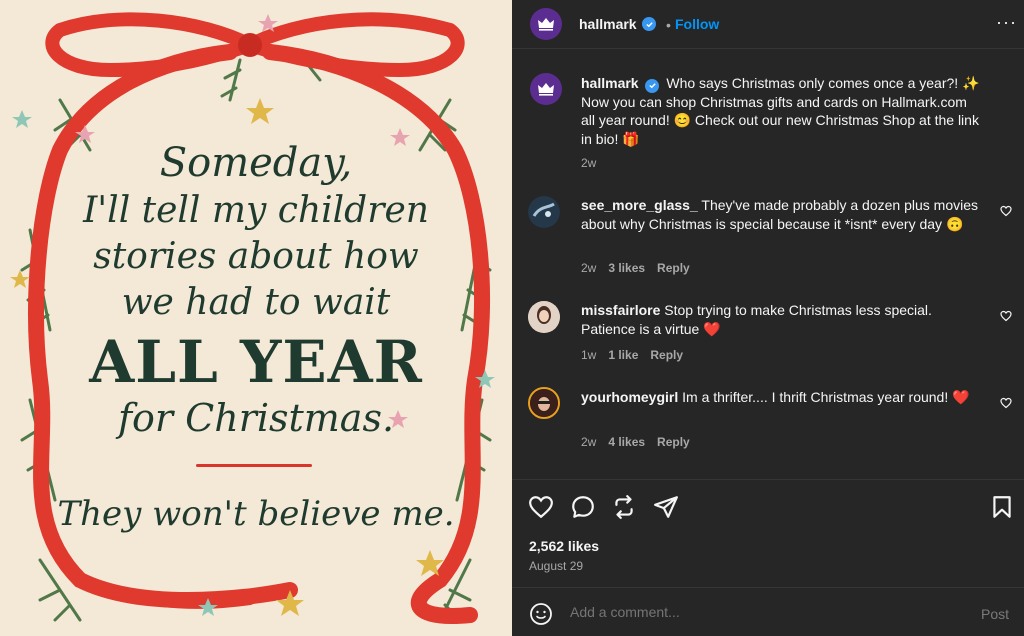 This screenshot has width=1024, height=636. I want to click on header-username: hallmark, so click(608, 24).